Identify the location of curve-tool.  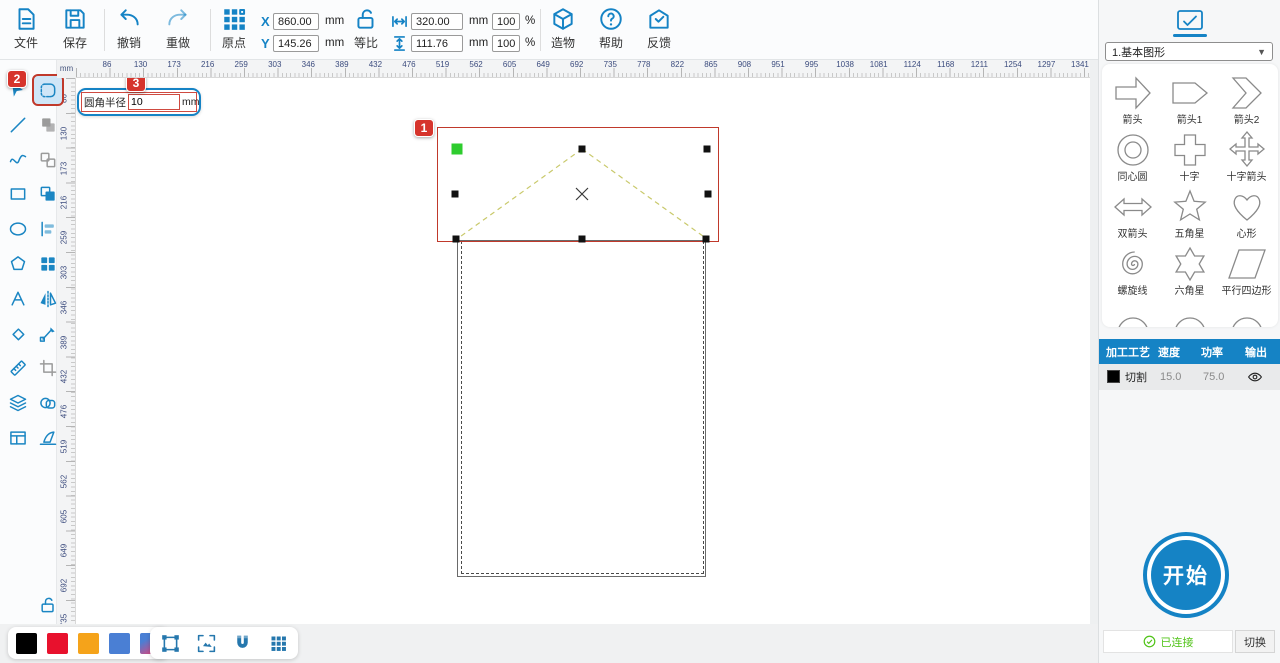
(18, 160).